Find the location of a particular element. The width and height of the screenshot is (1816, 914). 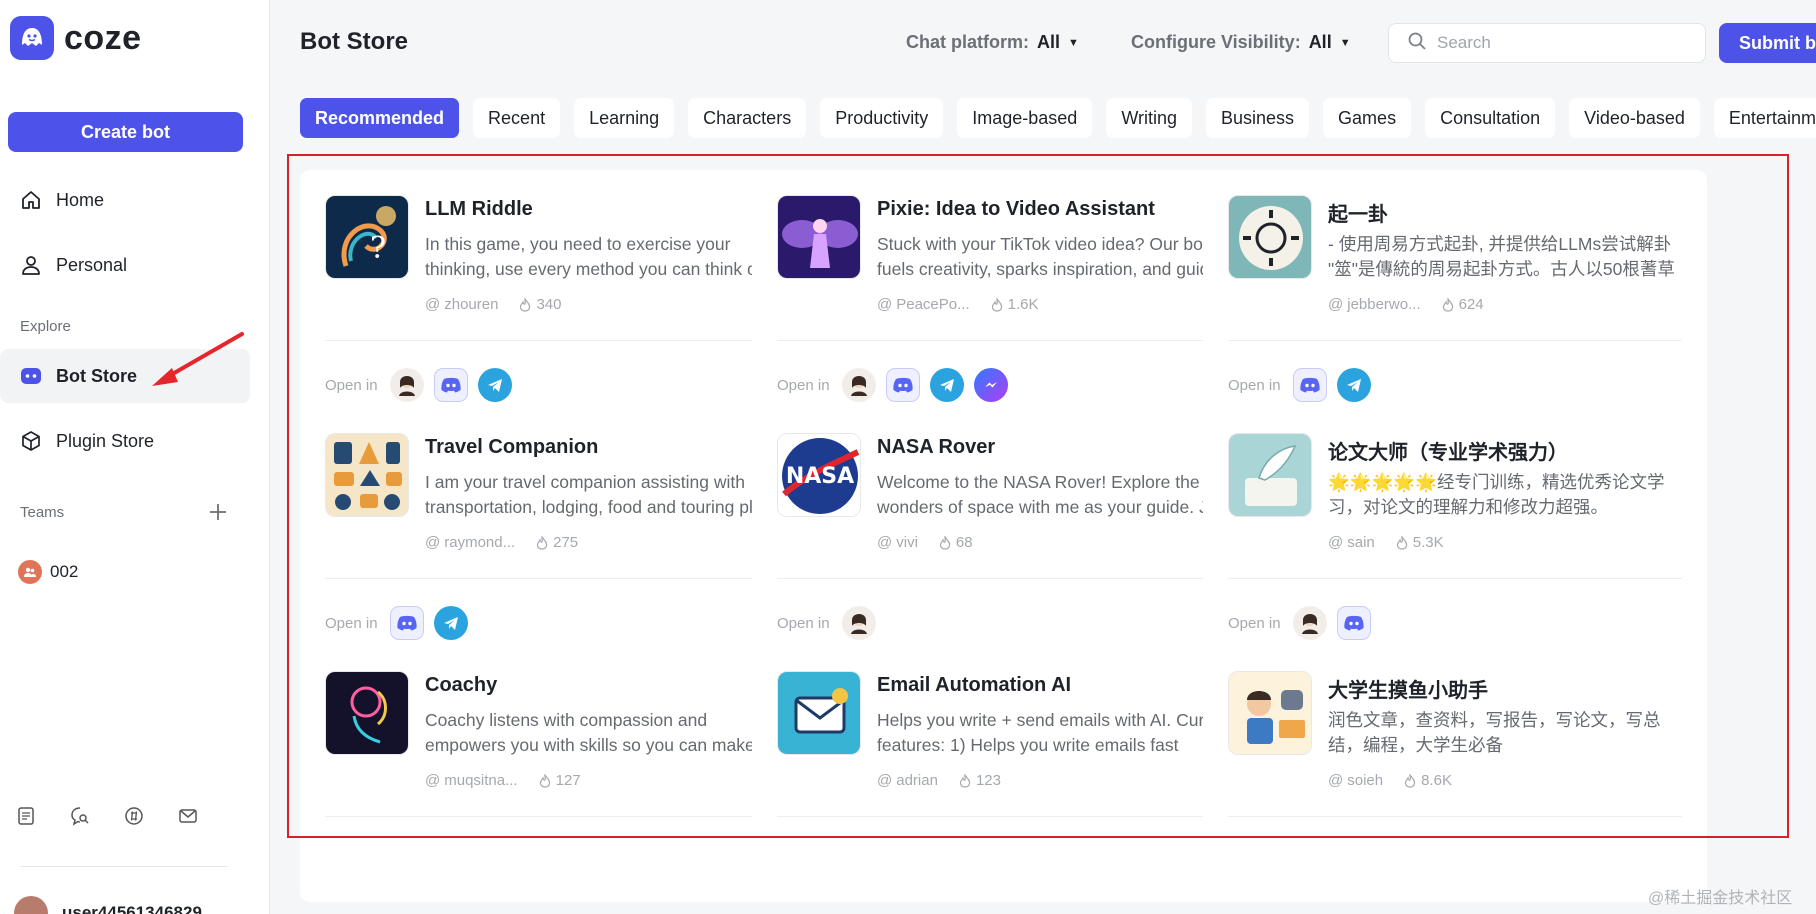

team-name: 002 is located at coordinates (64, 571).